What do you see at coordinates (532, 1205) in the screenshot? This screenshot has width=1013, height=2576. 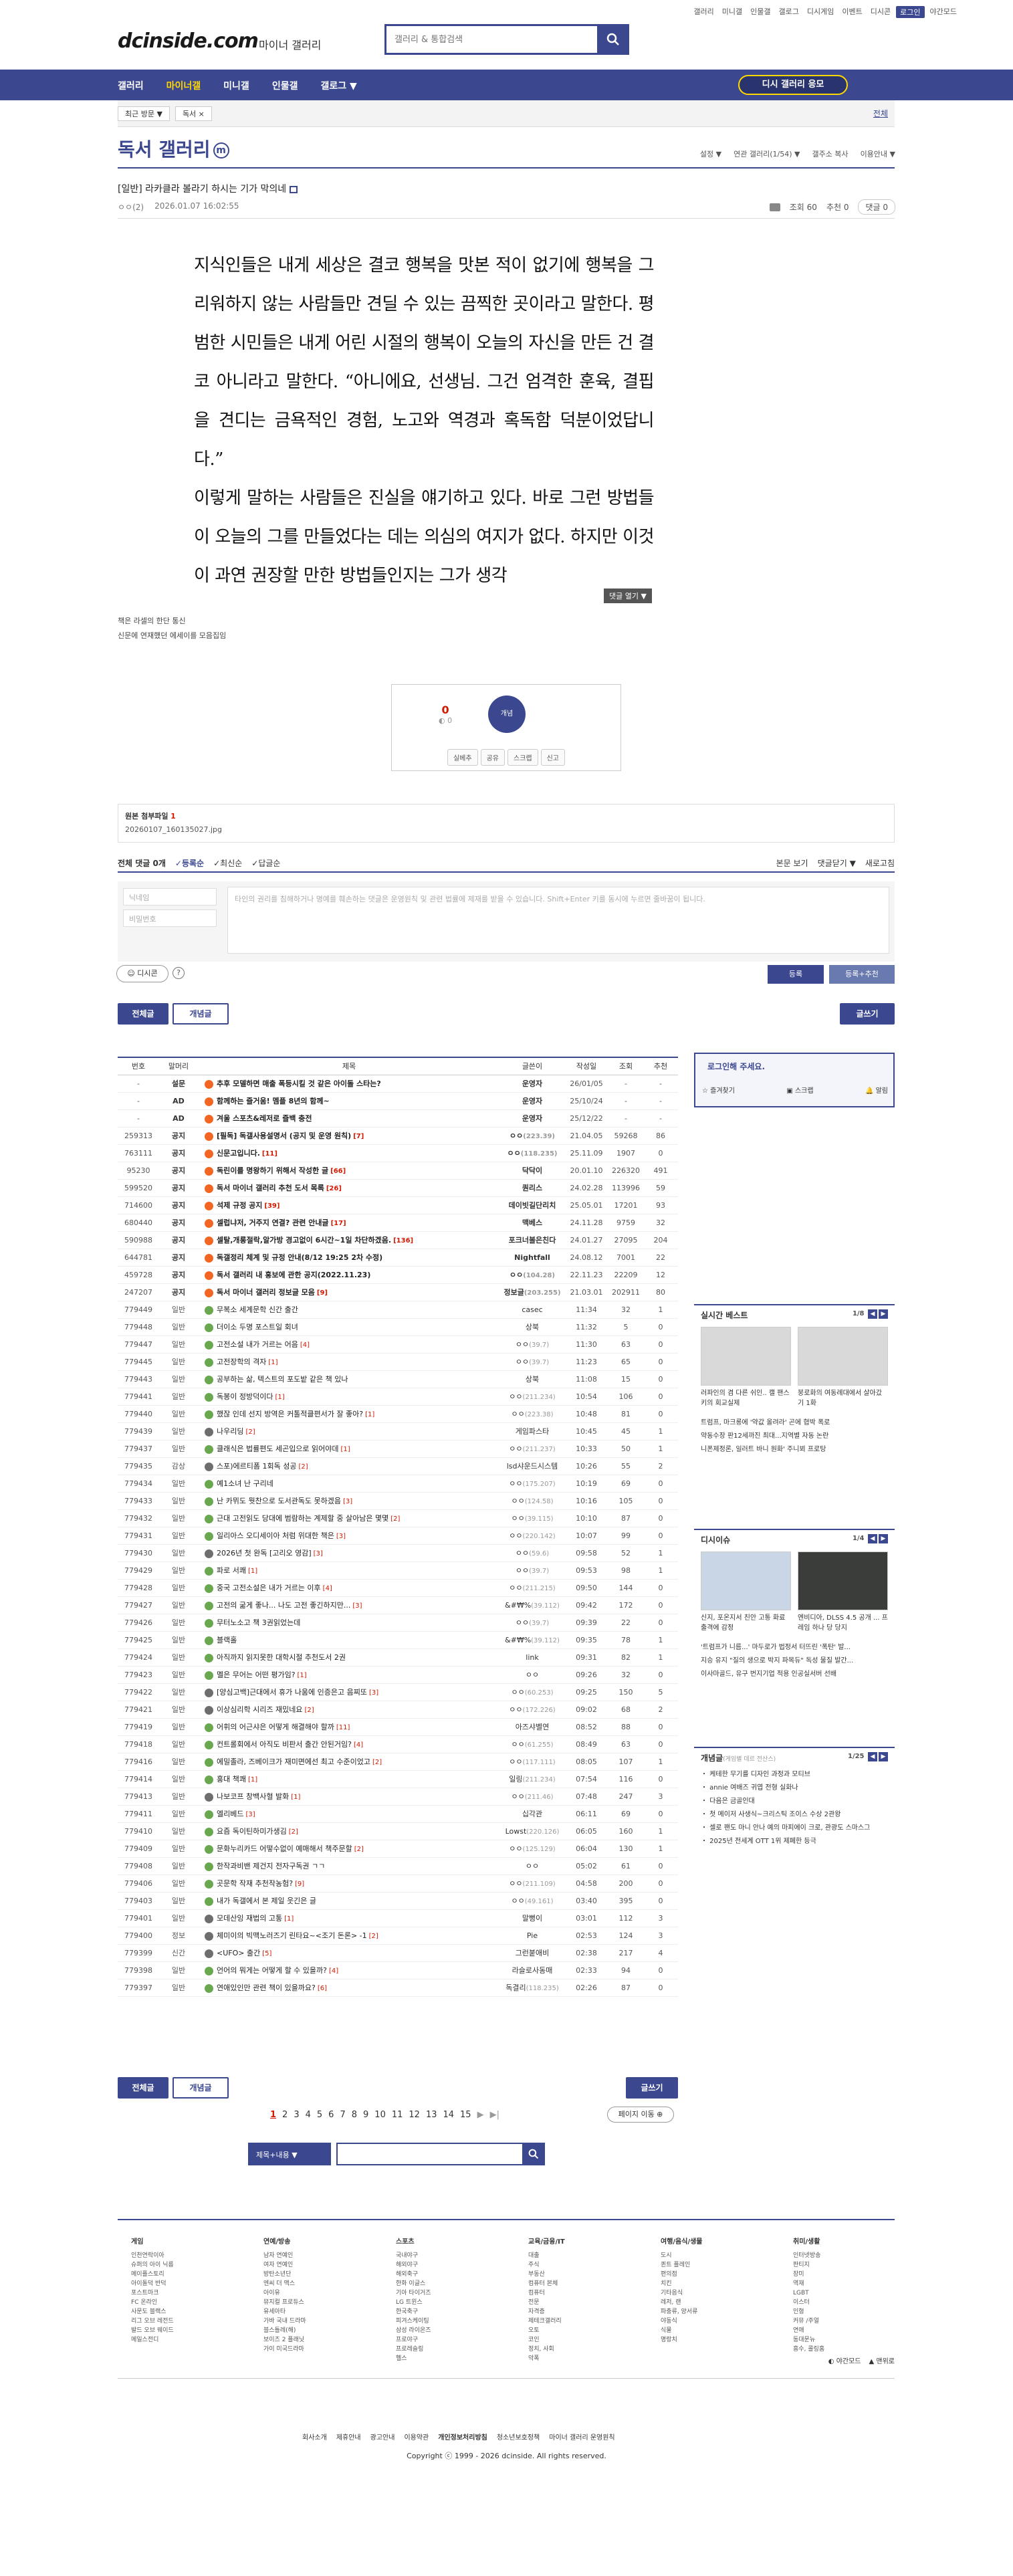 I see `row-writer-name: 데이빗길단리치` at bounding box center [532, 1205].